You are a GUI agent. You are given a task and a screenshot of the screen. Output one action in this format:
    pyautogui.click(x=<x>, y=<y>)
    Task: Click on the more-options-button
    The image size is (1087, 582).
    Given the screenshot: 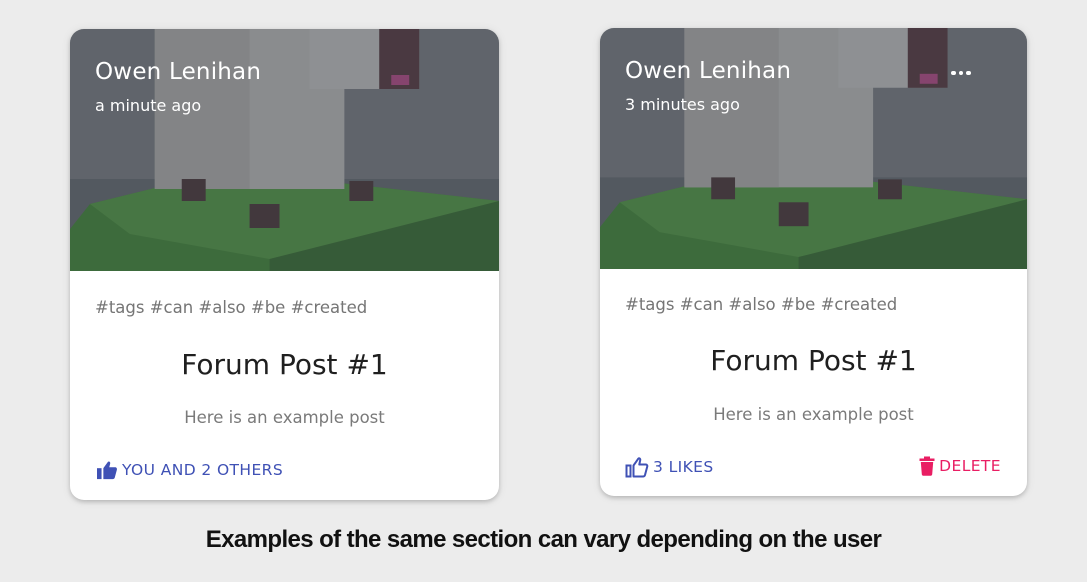 What is the action you would take?
    pyautogui.click(x=961, y=73)
    